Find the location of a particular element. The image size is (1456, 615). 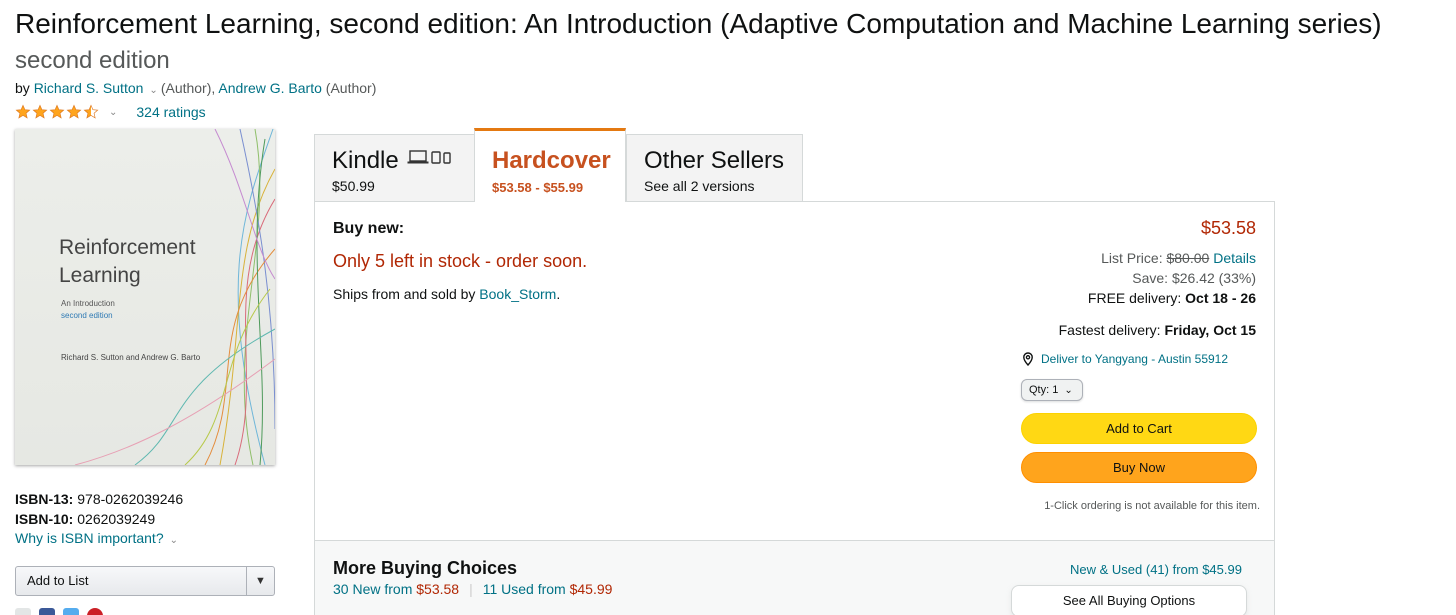

author-role: (Author), is located at coordinates (188, 88).